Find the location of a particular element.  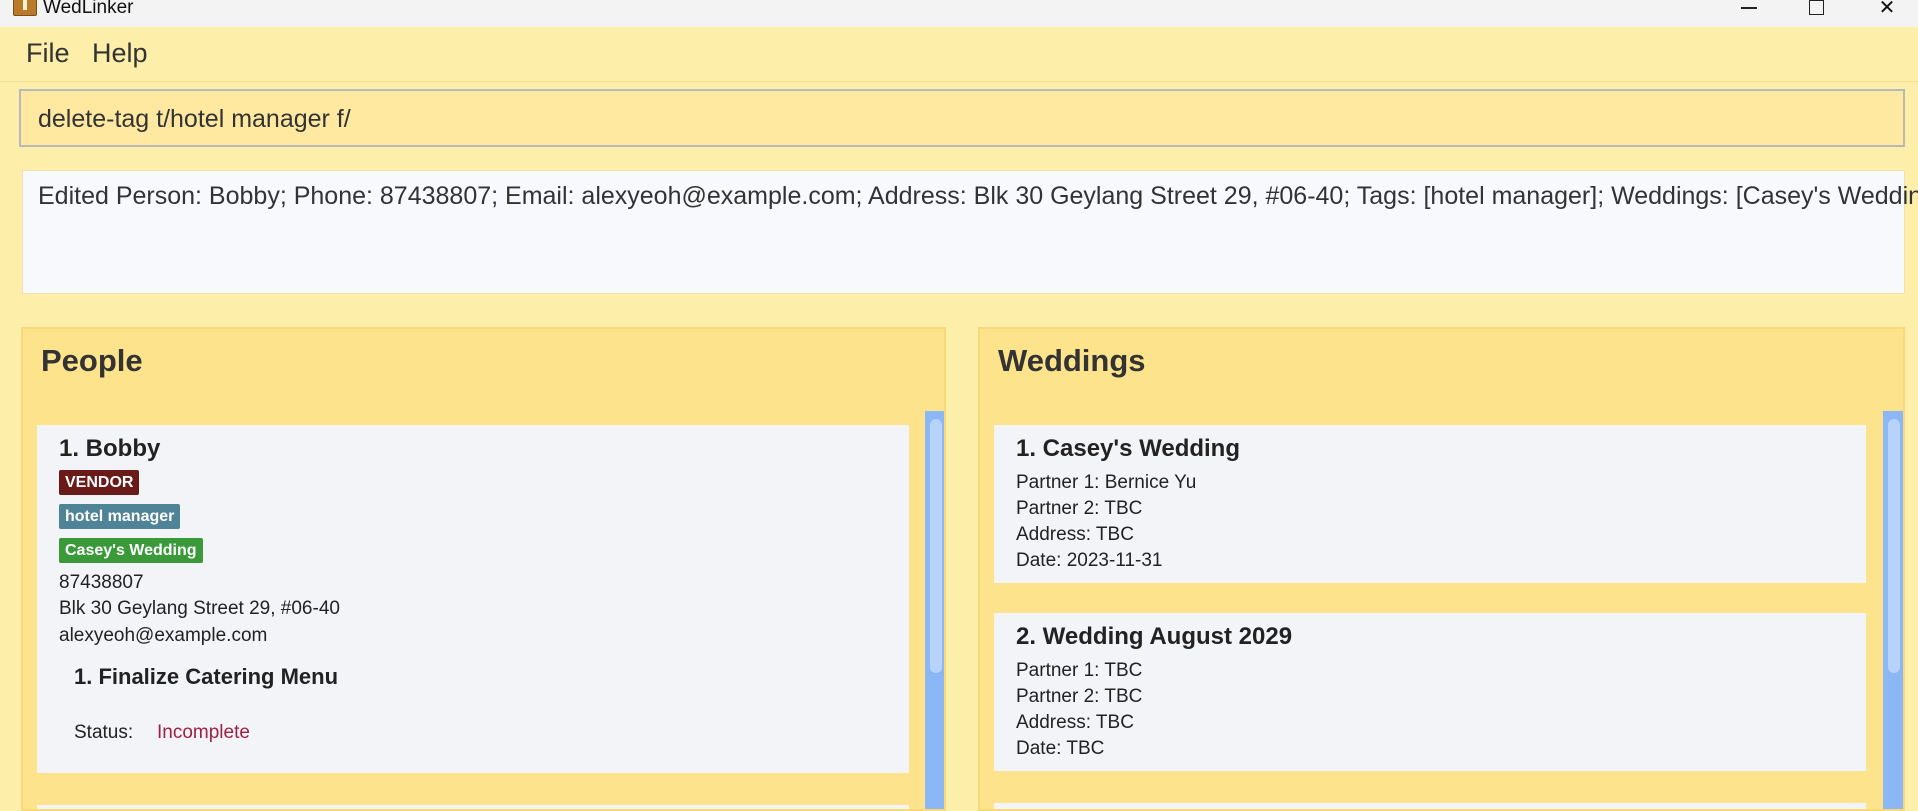

wedding-partner1: Partner 1: TBC is located at coordinates (1079, 670).